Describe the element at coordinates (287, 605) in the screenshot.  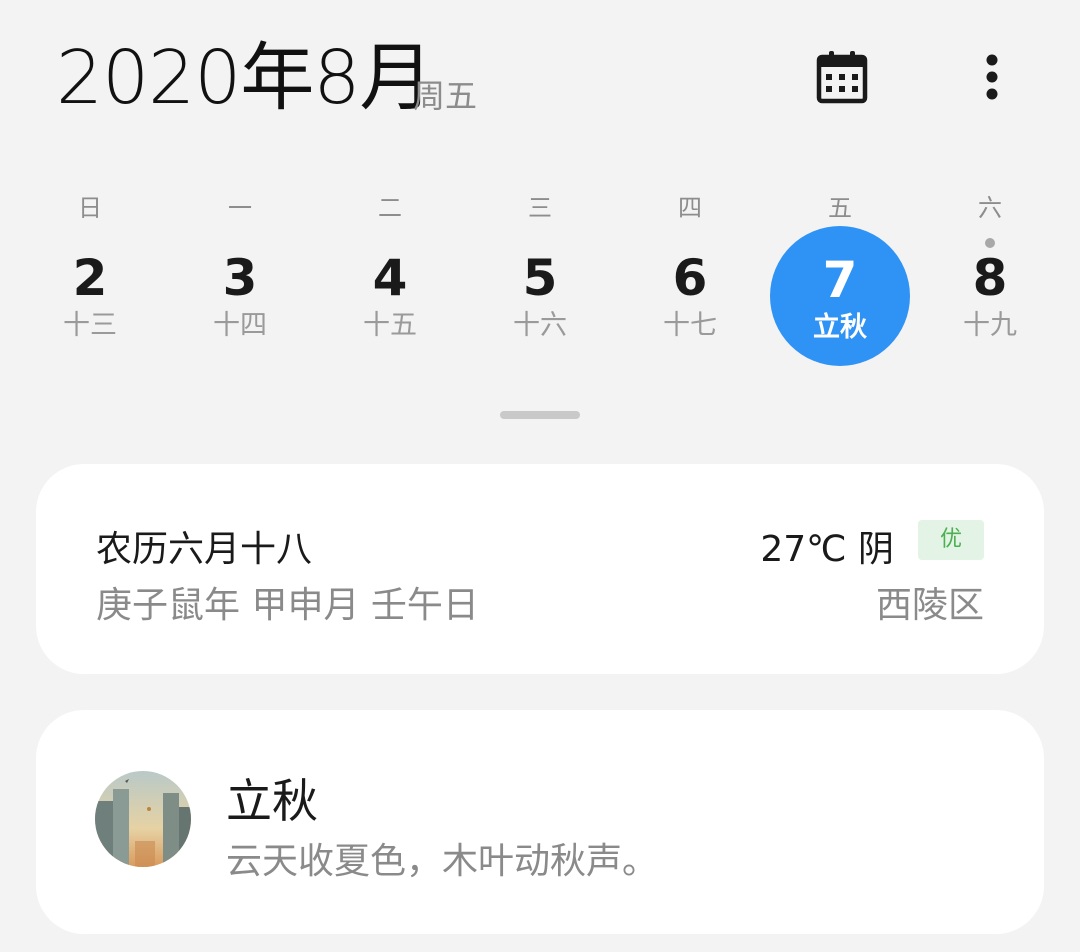
I see `ganzhi-date: 庚子鼠年 甲申月 壬午日` at that location.